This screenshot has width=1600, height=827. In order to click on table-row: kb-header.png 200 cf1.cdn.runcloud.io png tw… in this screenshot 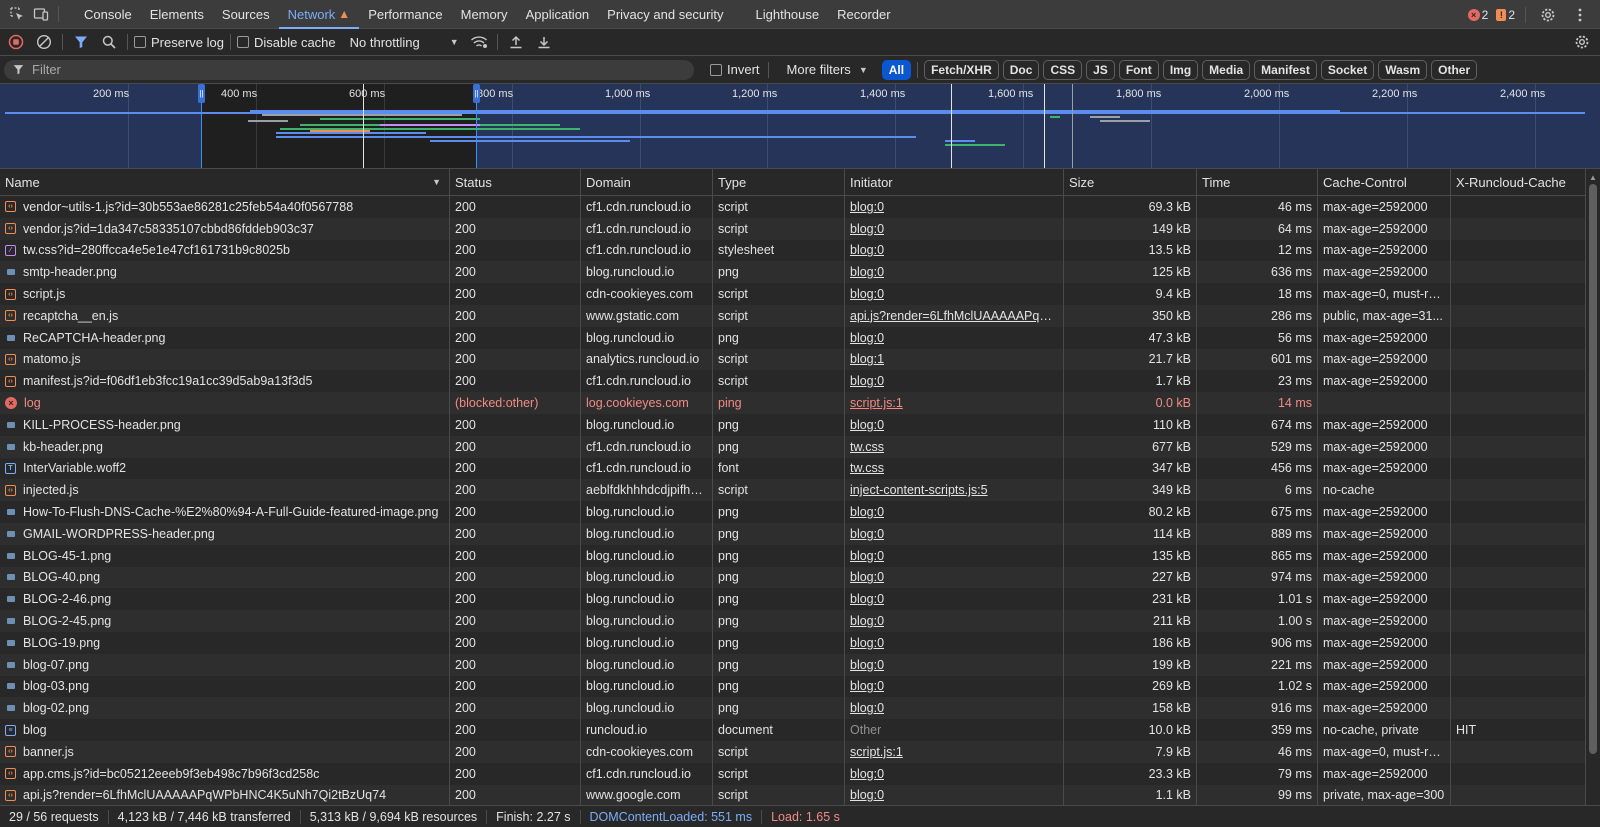, I will do `click(793, 446)`.